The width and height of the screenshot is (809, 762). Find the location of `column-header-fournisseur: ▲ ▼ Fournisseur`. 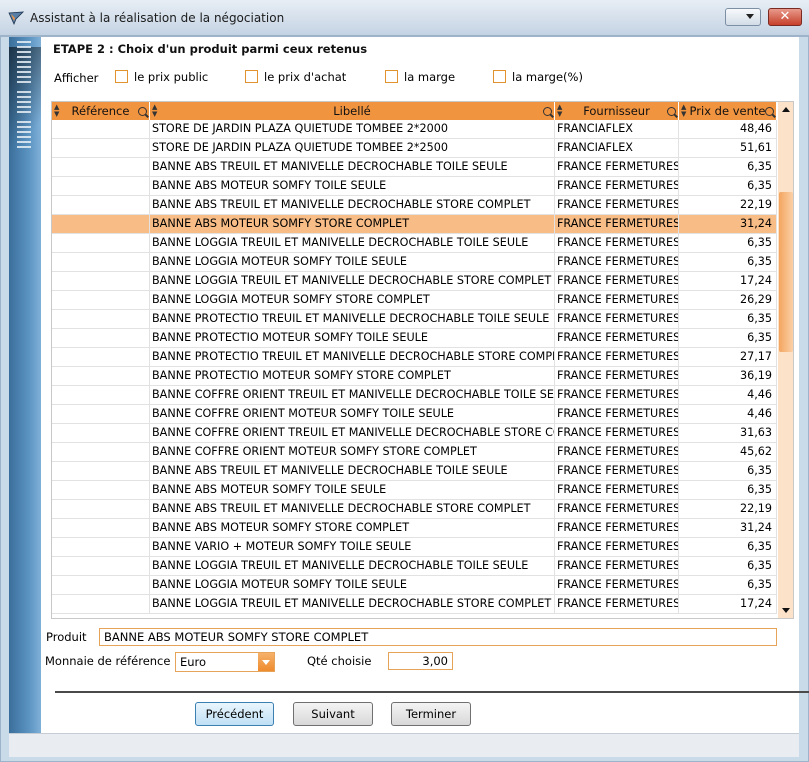

column-header-fournisseur: ▲ ▼ Fournisseur is located at coordinates (617, 111).